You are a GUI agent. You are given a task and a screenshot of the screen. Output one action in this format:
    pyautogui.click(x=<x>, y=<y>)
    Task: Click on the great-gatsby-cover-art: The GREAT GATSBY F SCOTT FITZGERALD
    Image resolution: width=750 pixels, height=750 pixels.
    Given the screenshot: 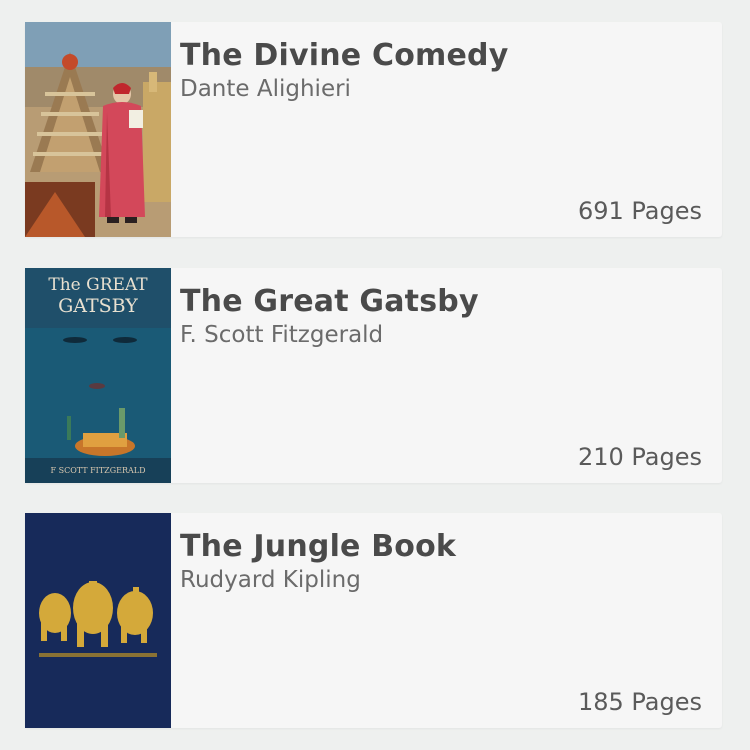 What is the action you would take?
    pyautogui.click(x=98, y=375)
    